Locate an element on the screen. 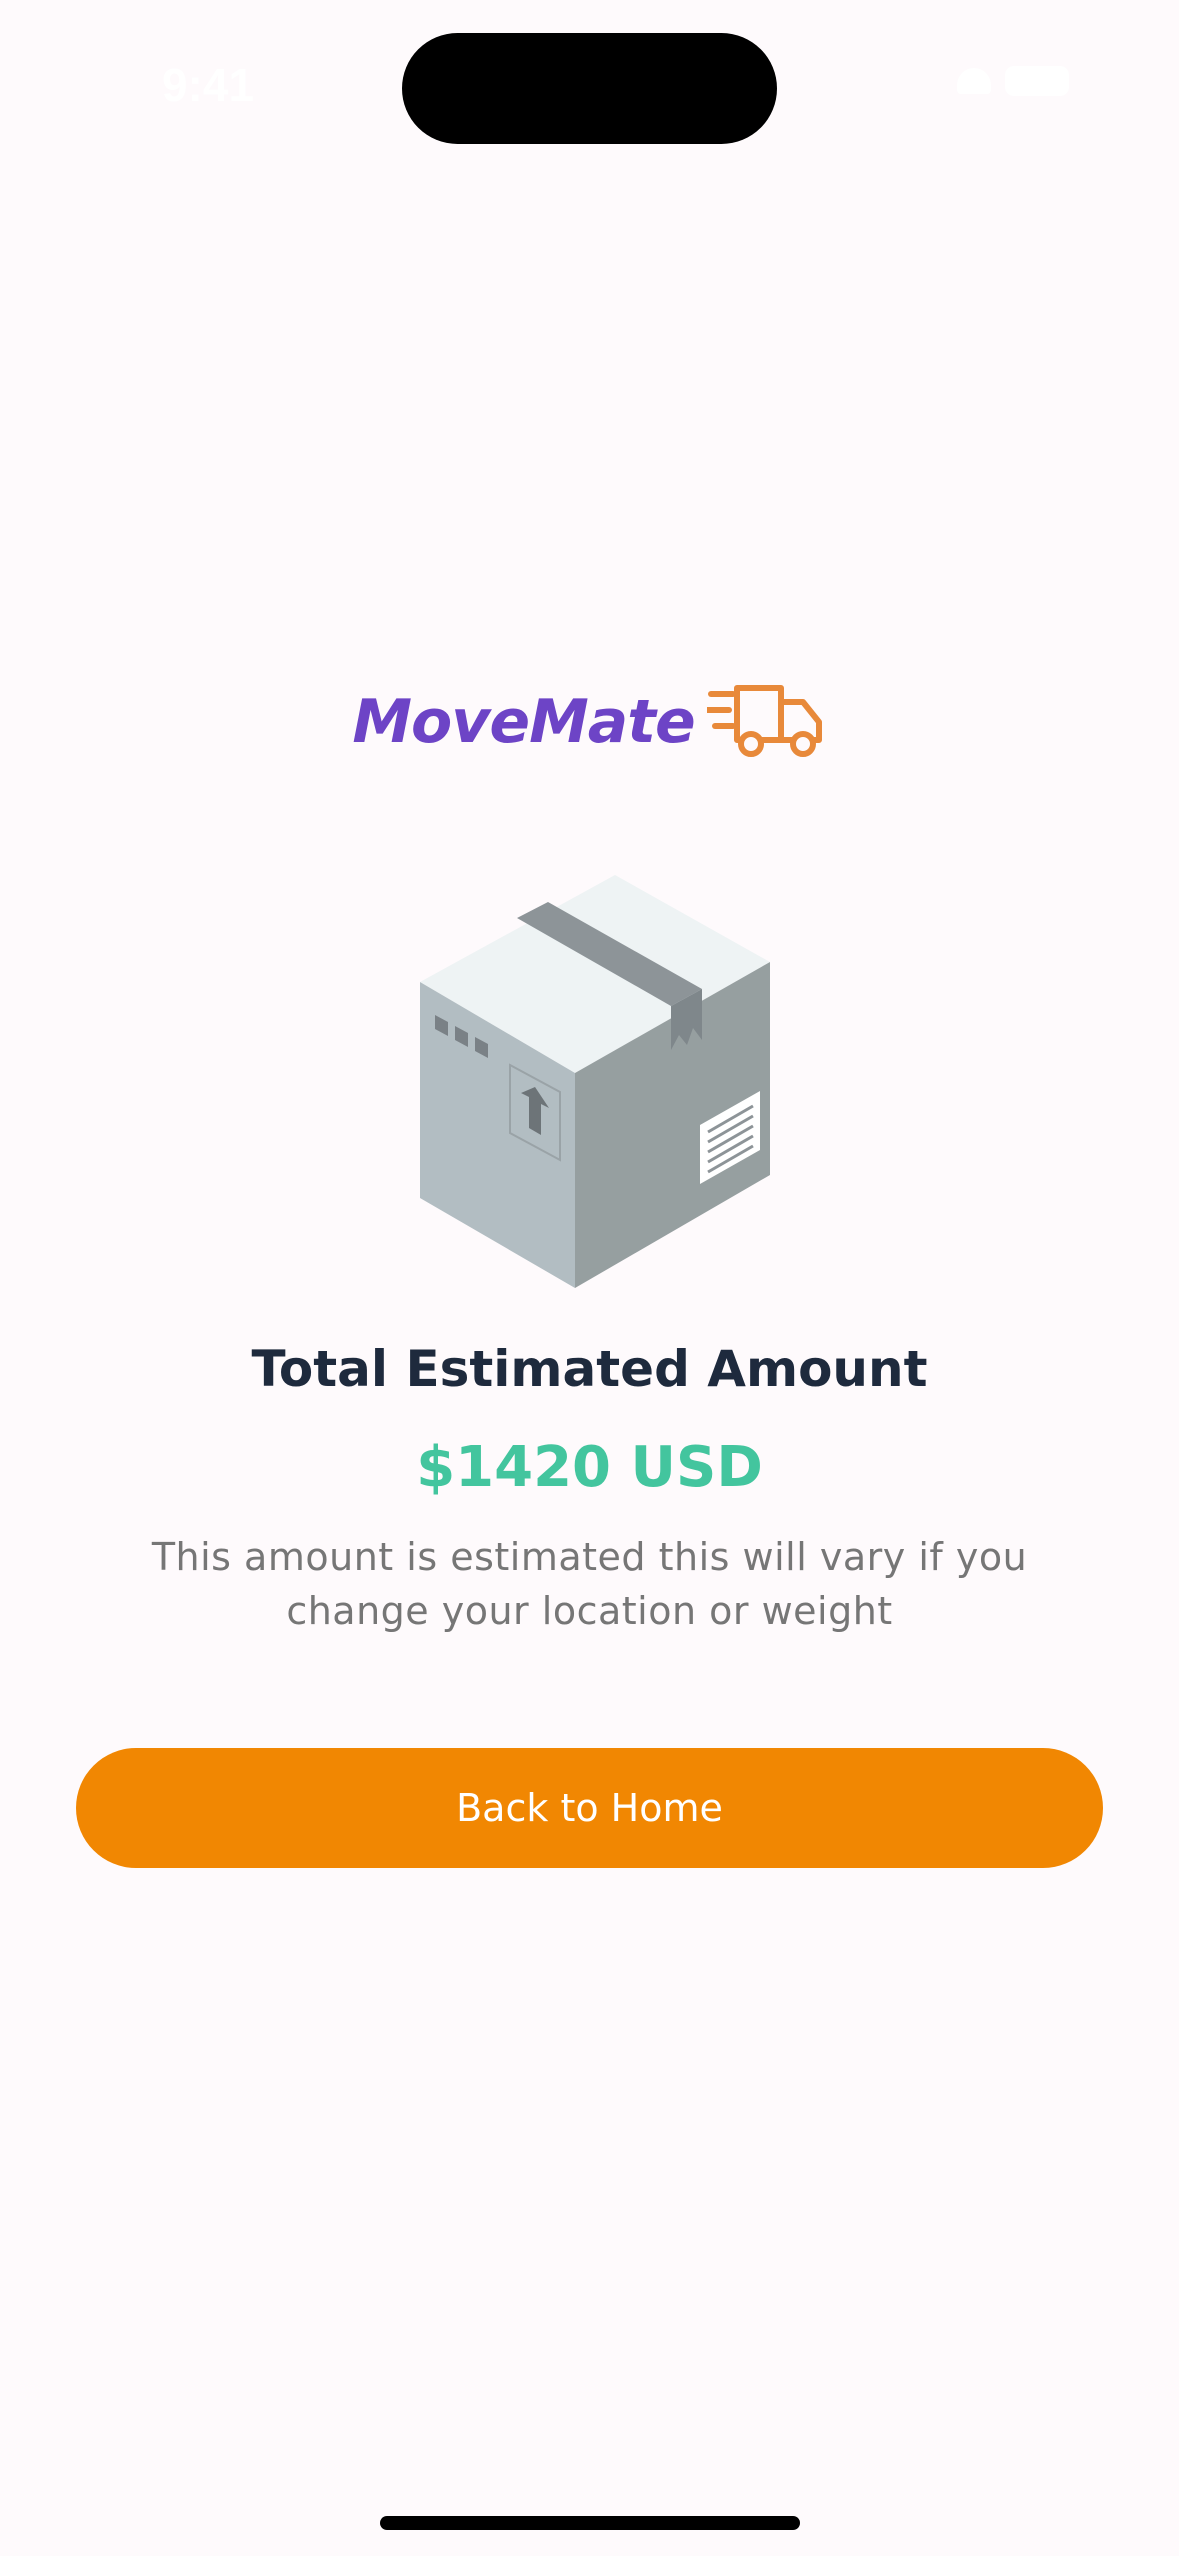 This screenshot has height=2556, width=1179. back-to-home-button: Back to Home is located at coordinates (589, 1808).